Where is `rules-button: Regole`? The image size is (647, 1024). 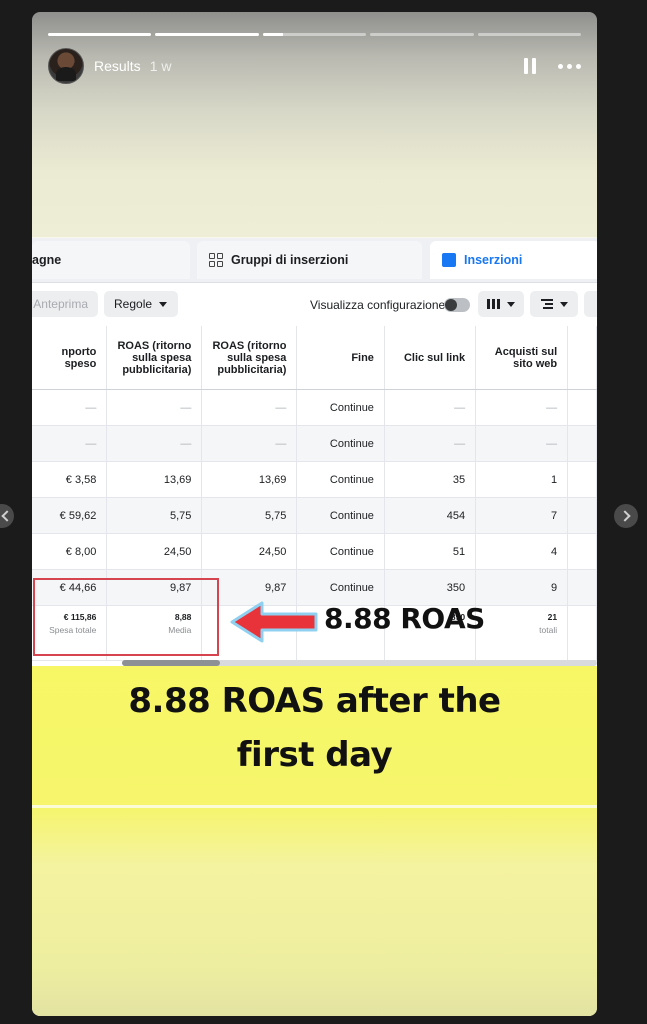 rules-button: Regole is located at coordinates (141, 304).